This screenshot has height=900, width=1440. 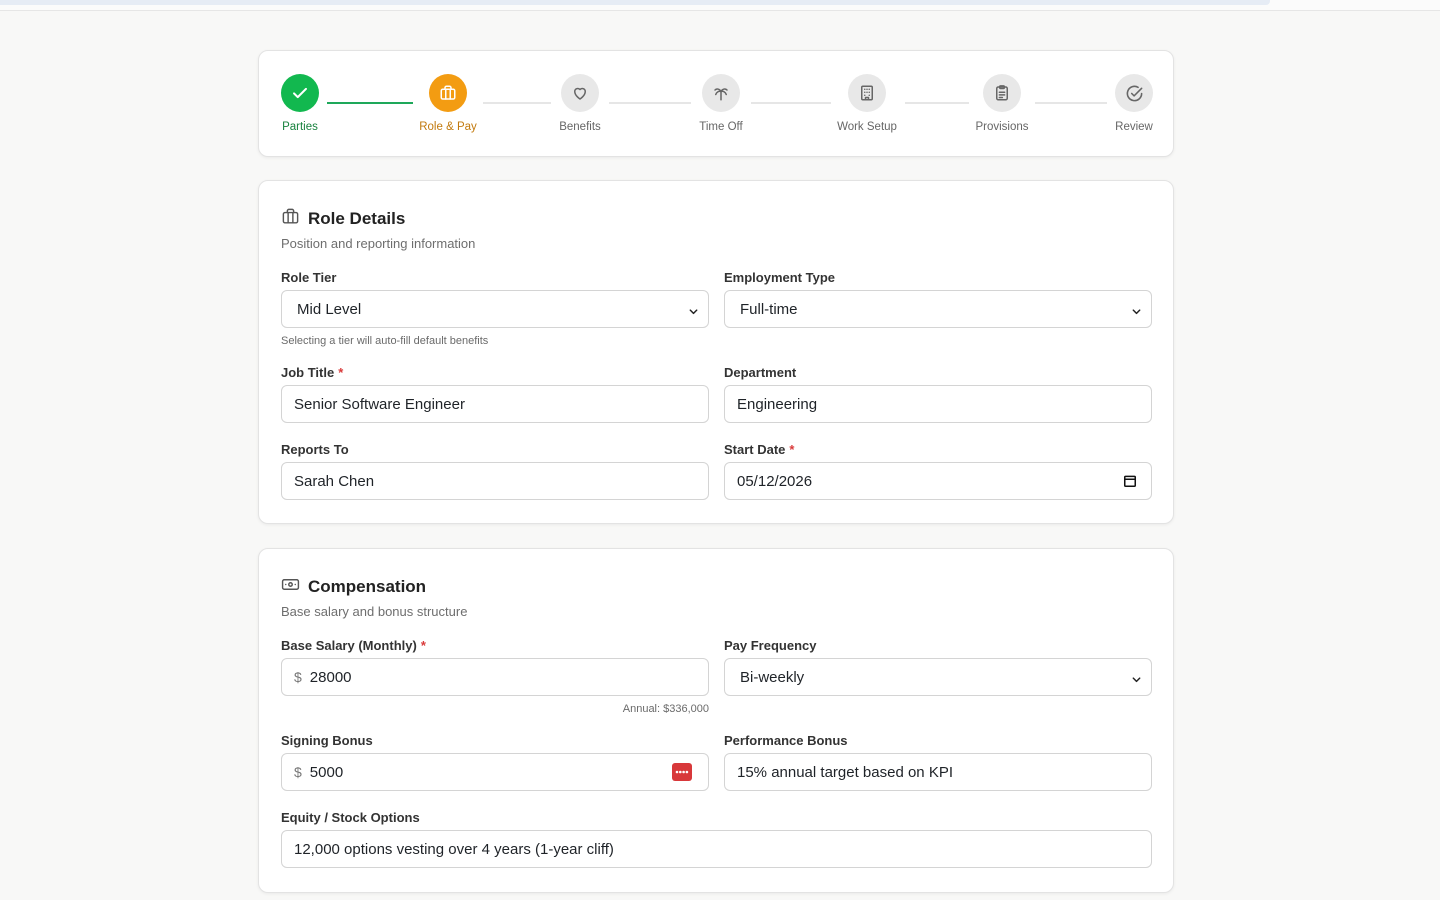 I want to click on palm-tree-icon, so click(x=721, y=93).